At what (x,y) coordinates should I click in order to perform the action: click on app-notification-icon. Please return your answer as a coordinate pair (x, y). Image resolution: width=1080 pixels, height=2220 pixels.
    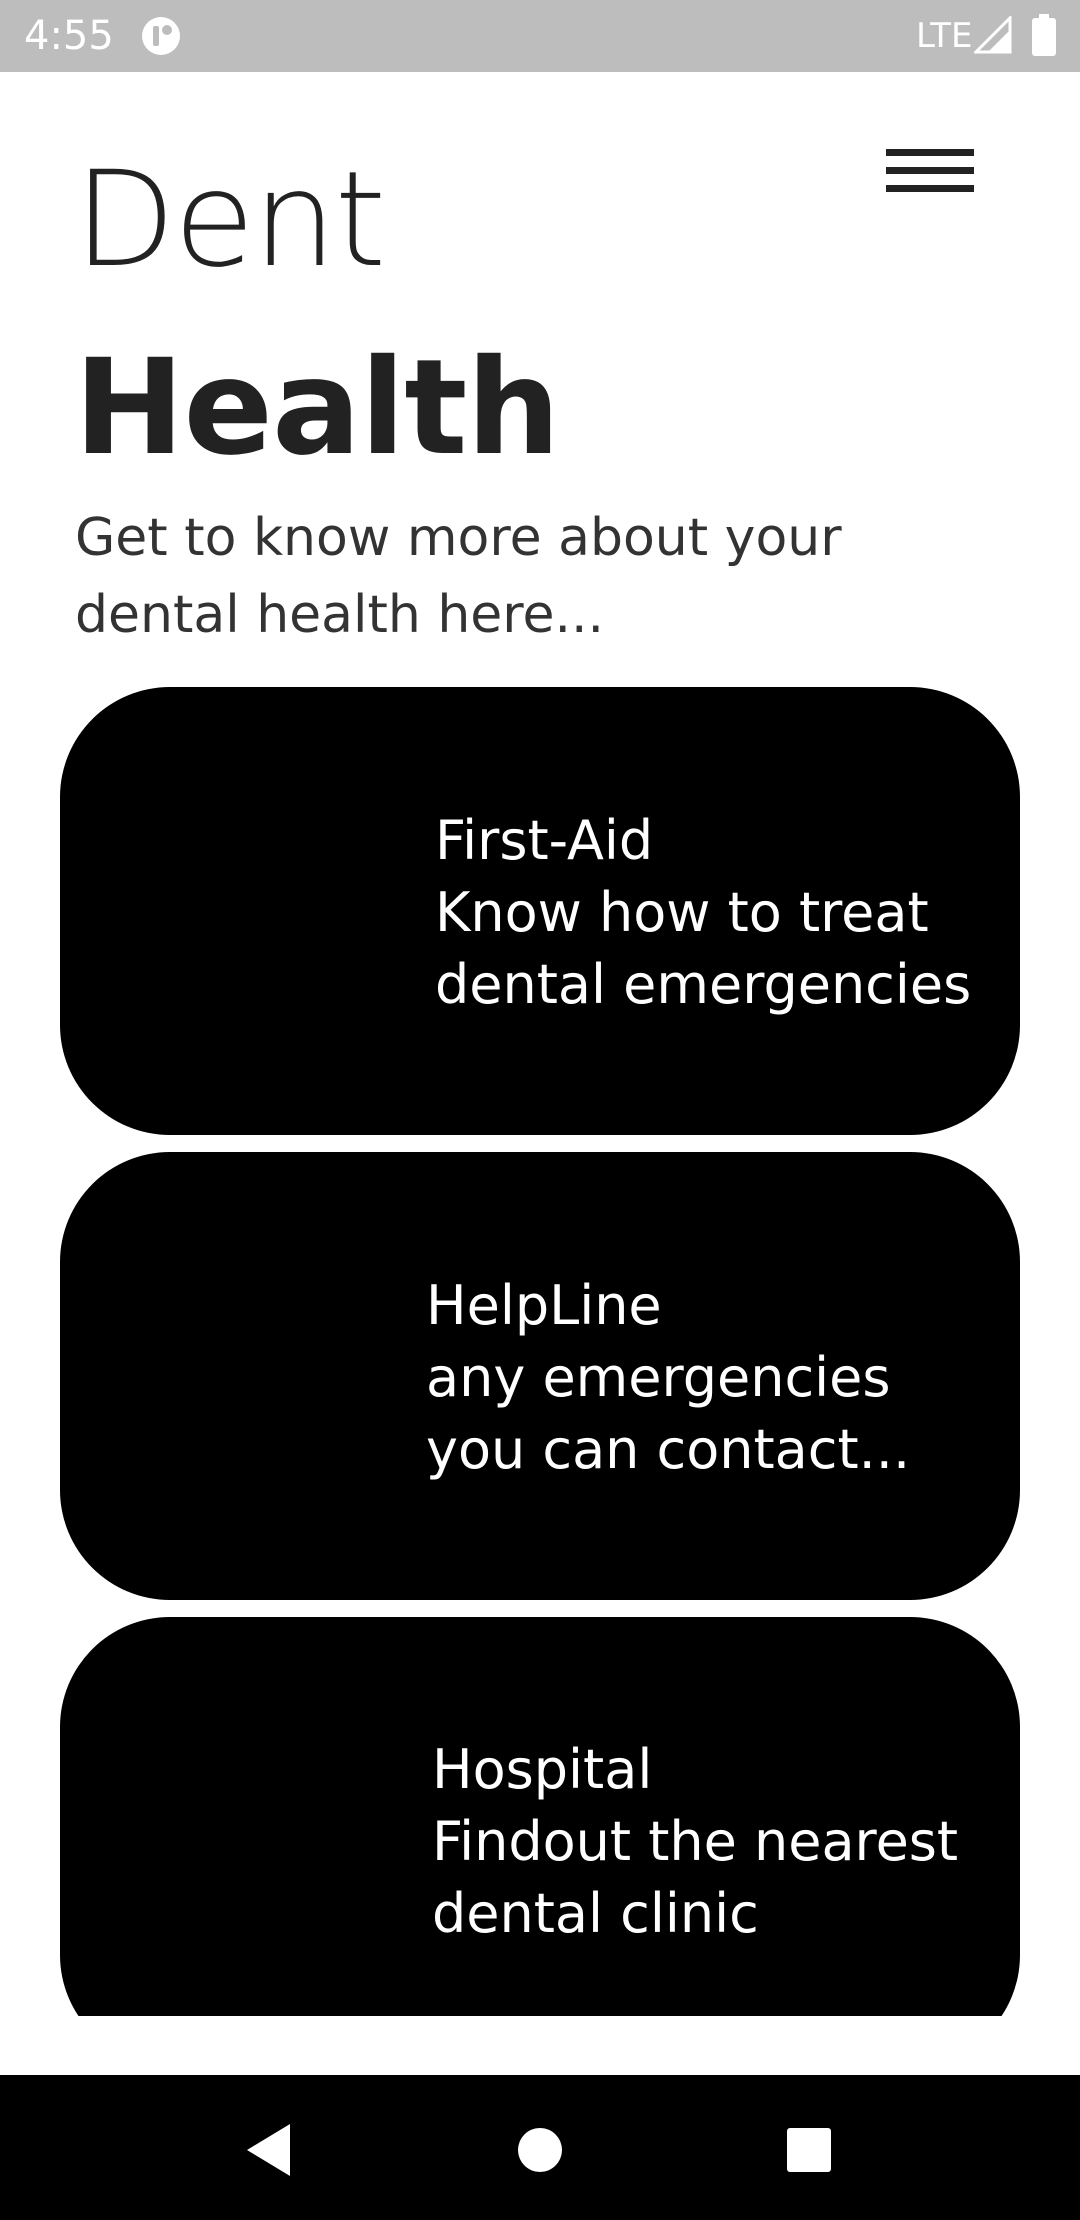
    Looking at the image, I should click on (161, 36).